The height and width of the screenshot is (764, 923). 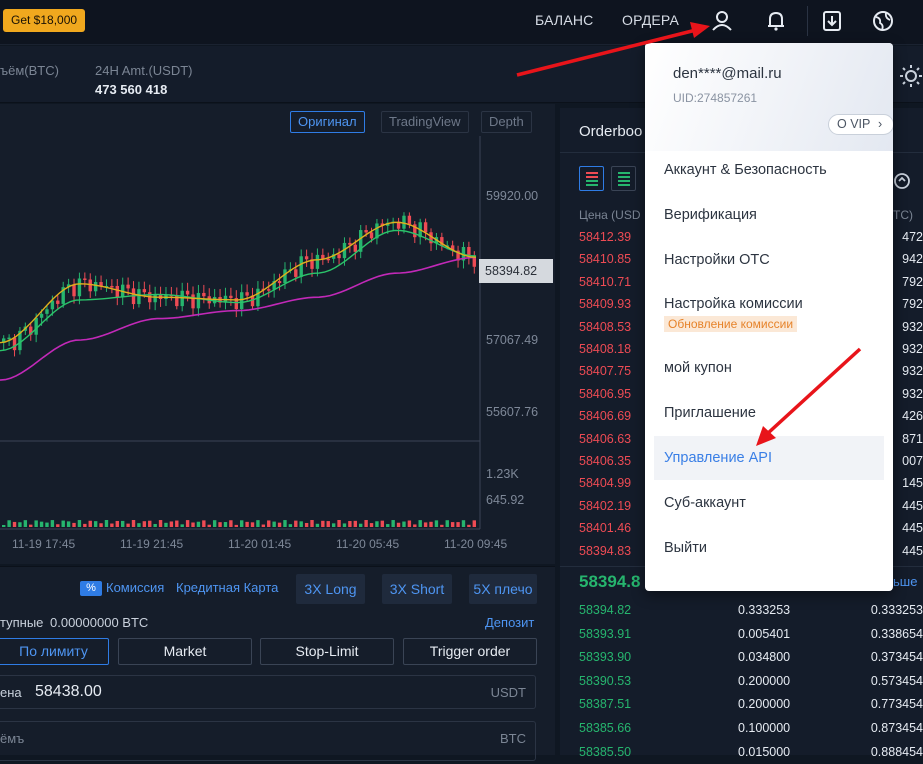 What do you see at coordinates (860, 124) in the screenshot?
I see `vip-badge: O VIP ›` at bounding box center [860, 124].